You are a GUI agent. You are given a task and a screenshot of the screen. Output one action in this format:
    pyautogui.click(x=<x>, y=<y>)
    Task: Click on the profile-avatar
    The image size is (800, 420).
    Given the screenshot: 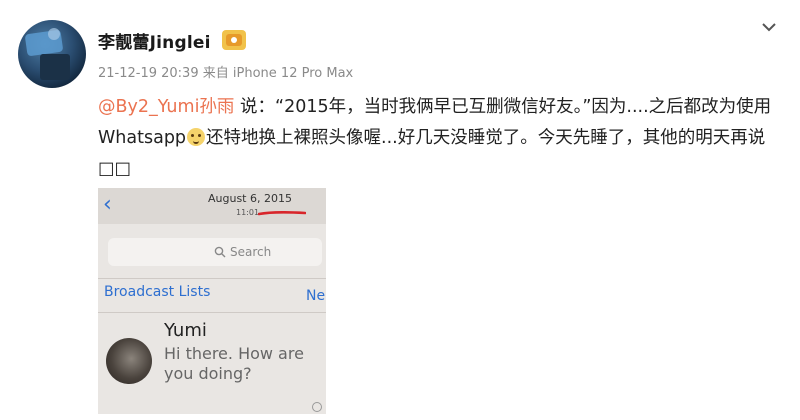 What is the action you would take?
    pyautogui.click(x=52, y=54)
    